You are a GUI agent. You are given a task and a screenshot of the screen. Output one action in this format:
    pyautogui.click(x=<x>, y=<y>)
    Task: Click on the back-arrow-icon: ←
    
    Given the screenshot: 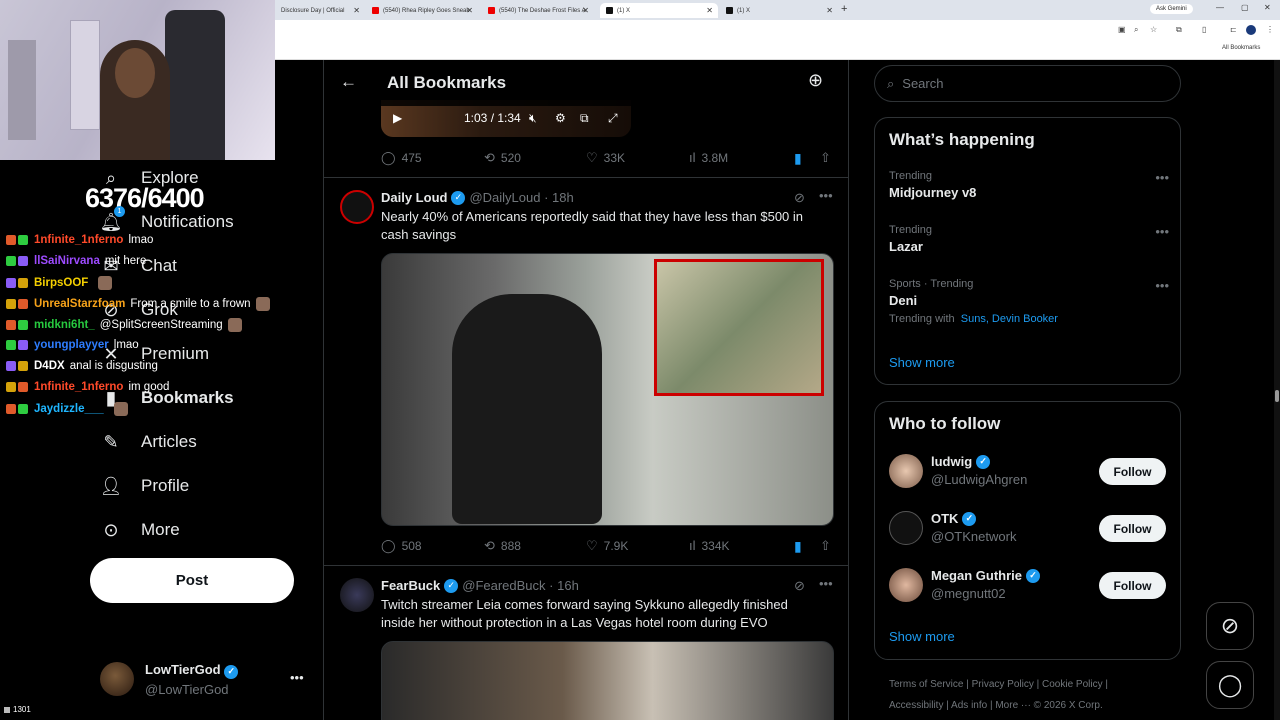 What is the action you would take?
    pyautogui.click(x=348, y=82)
    